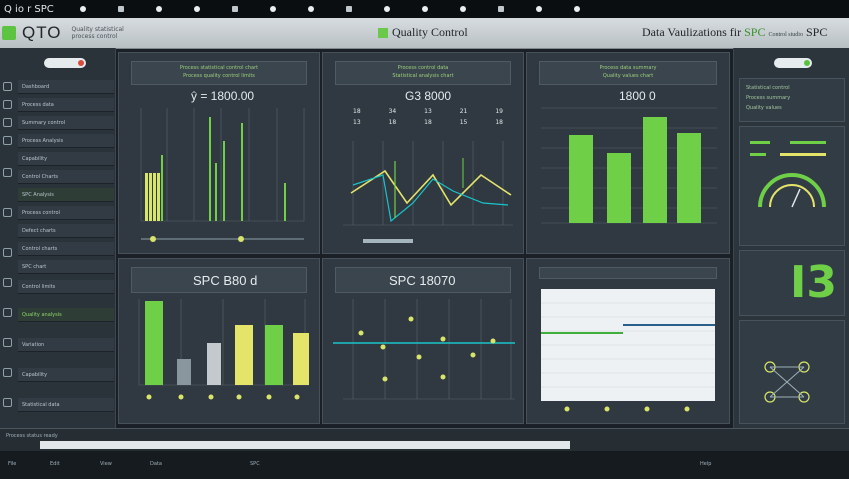 Image resolution: width=849 pixels, height=479 pixels. Describe the element at coordinates (66, 195) in the screenshot. I see `sidebar-item: SPC Analysis` at that location.